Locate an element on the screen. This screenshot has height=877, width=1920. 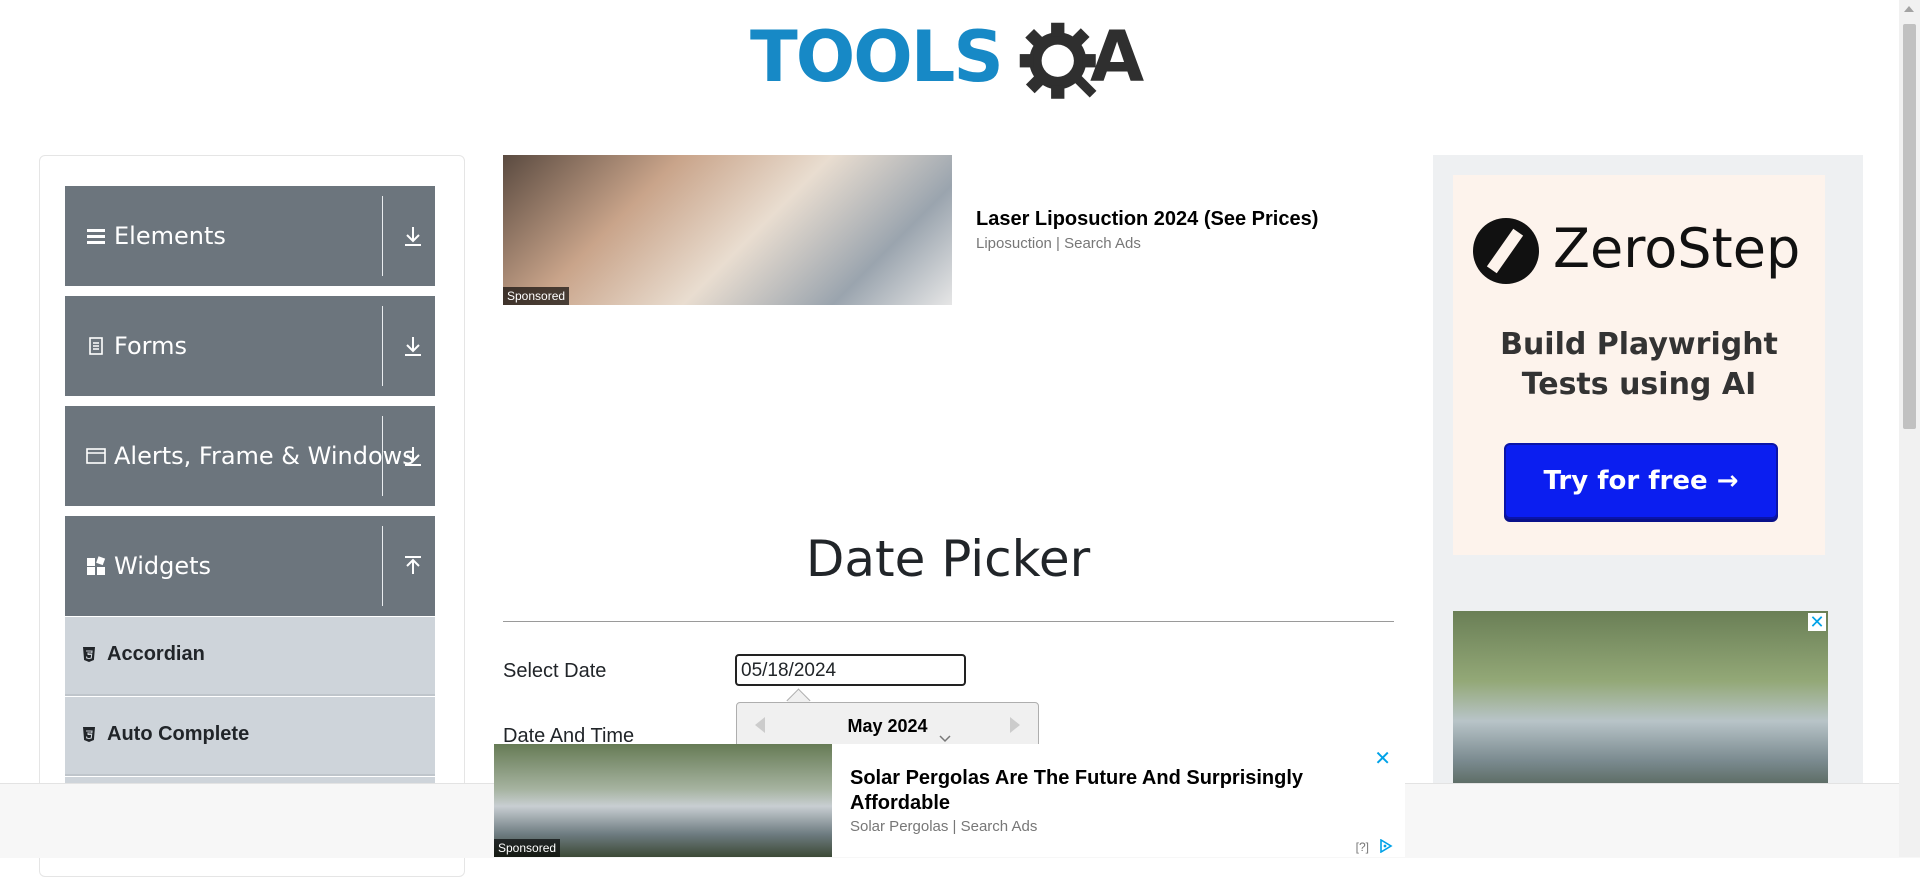
ad-bottom-image: Sponsored is located at coordinates (663, 800).